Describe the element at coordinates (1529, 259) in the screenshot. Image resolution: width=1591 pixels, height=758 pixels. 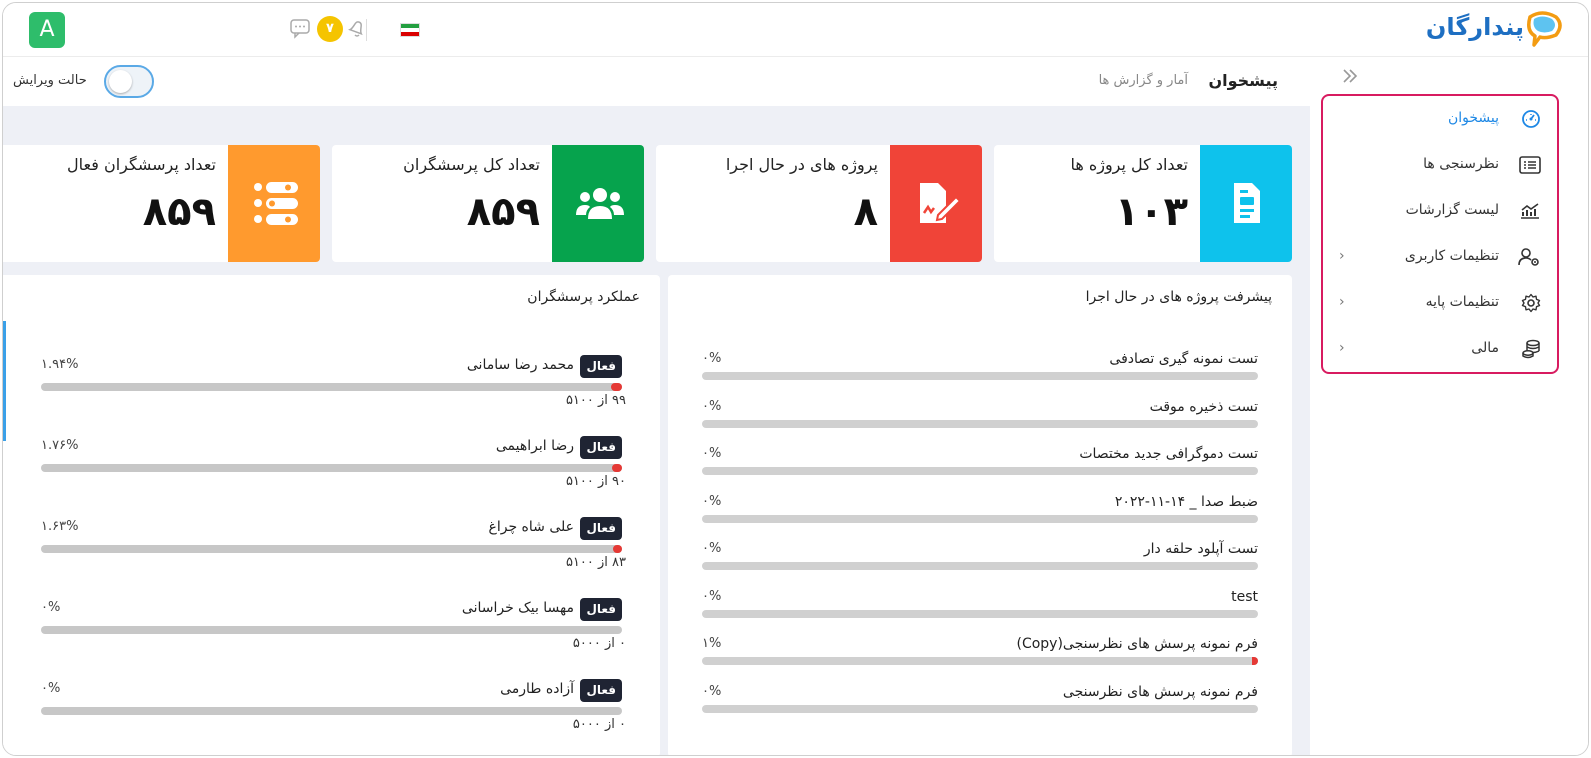
I see `user-settings-icon` at that location.